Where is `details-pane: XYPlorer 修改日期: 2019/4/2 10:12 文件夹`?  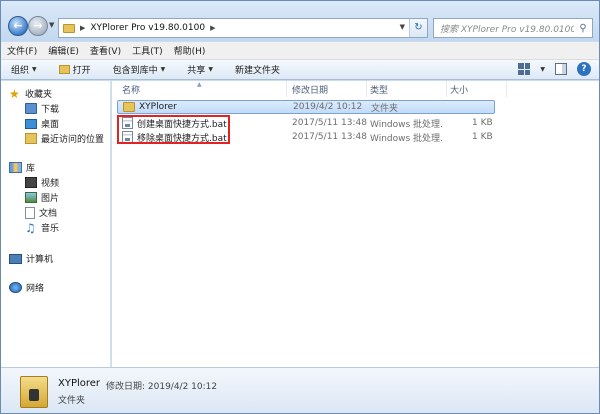 details-pane: XYPlorer 修改日期: 2019/4/2 10:12 文件夹 is located at coordinates (300, 390).